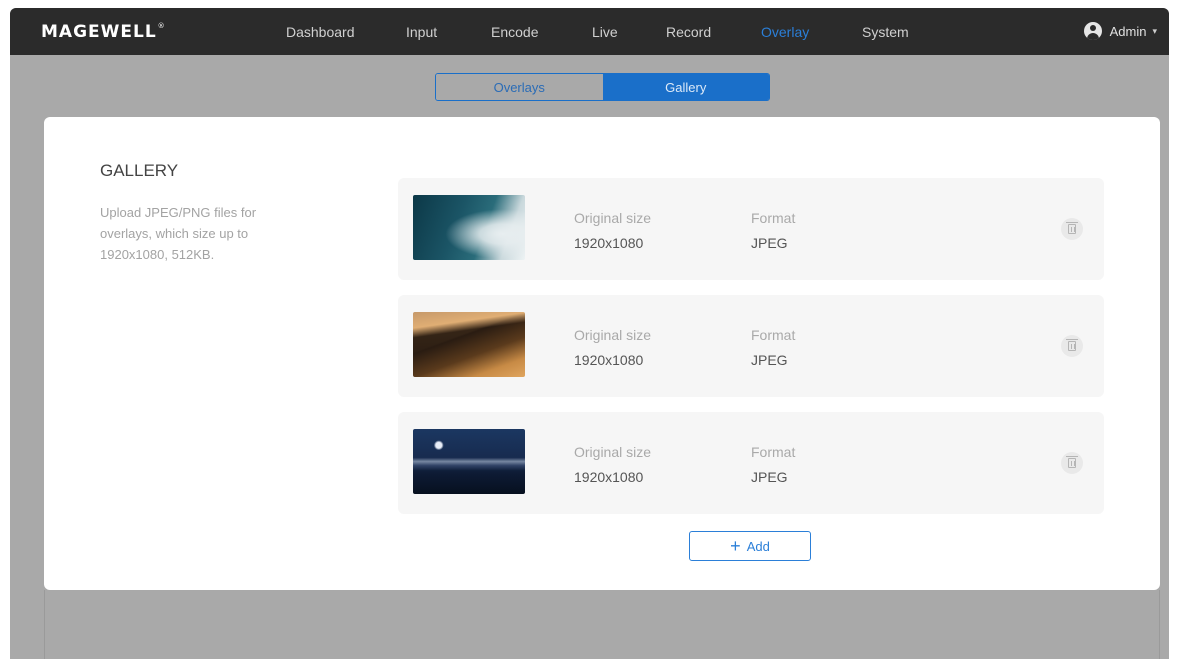 This screenshot has height=659, width=1179. What do you see at coordinates (421, 32) in the screenshot?
I see `nav-item-input: Input` at bounding box center [421, 32].